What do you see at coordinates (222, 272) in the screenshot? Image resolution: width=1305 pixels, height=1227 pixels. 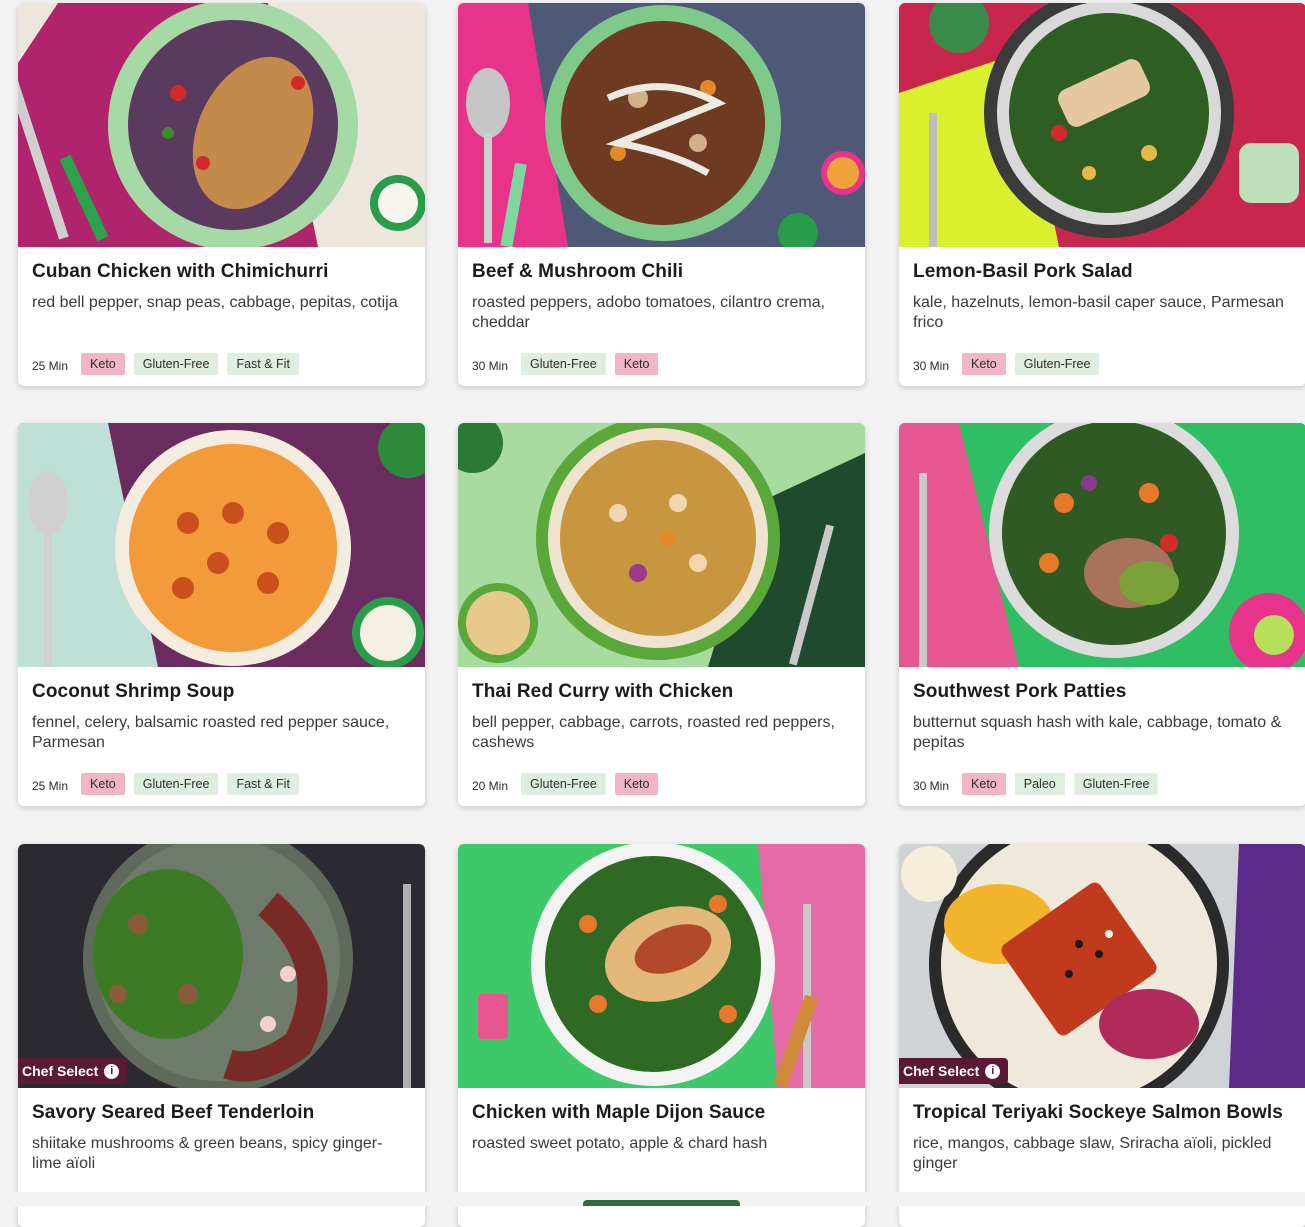 I see `meal-title: Cuban Chicken with Chimichurri` at bounding box center [222, 272].